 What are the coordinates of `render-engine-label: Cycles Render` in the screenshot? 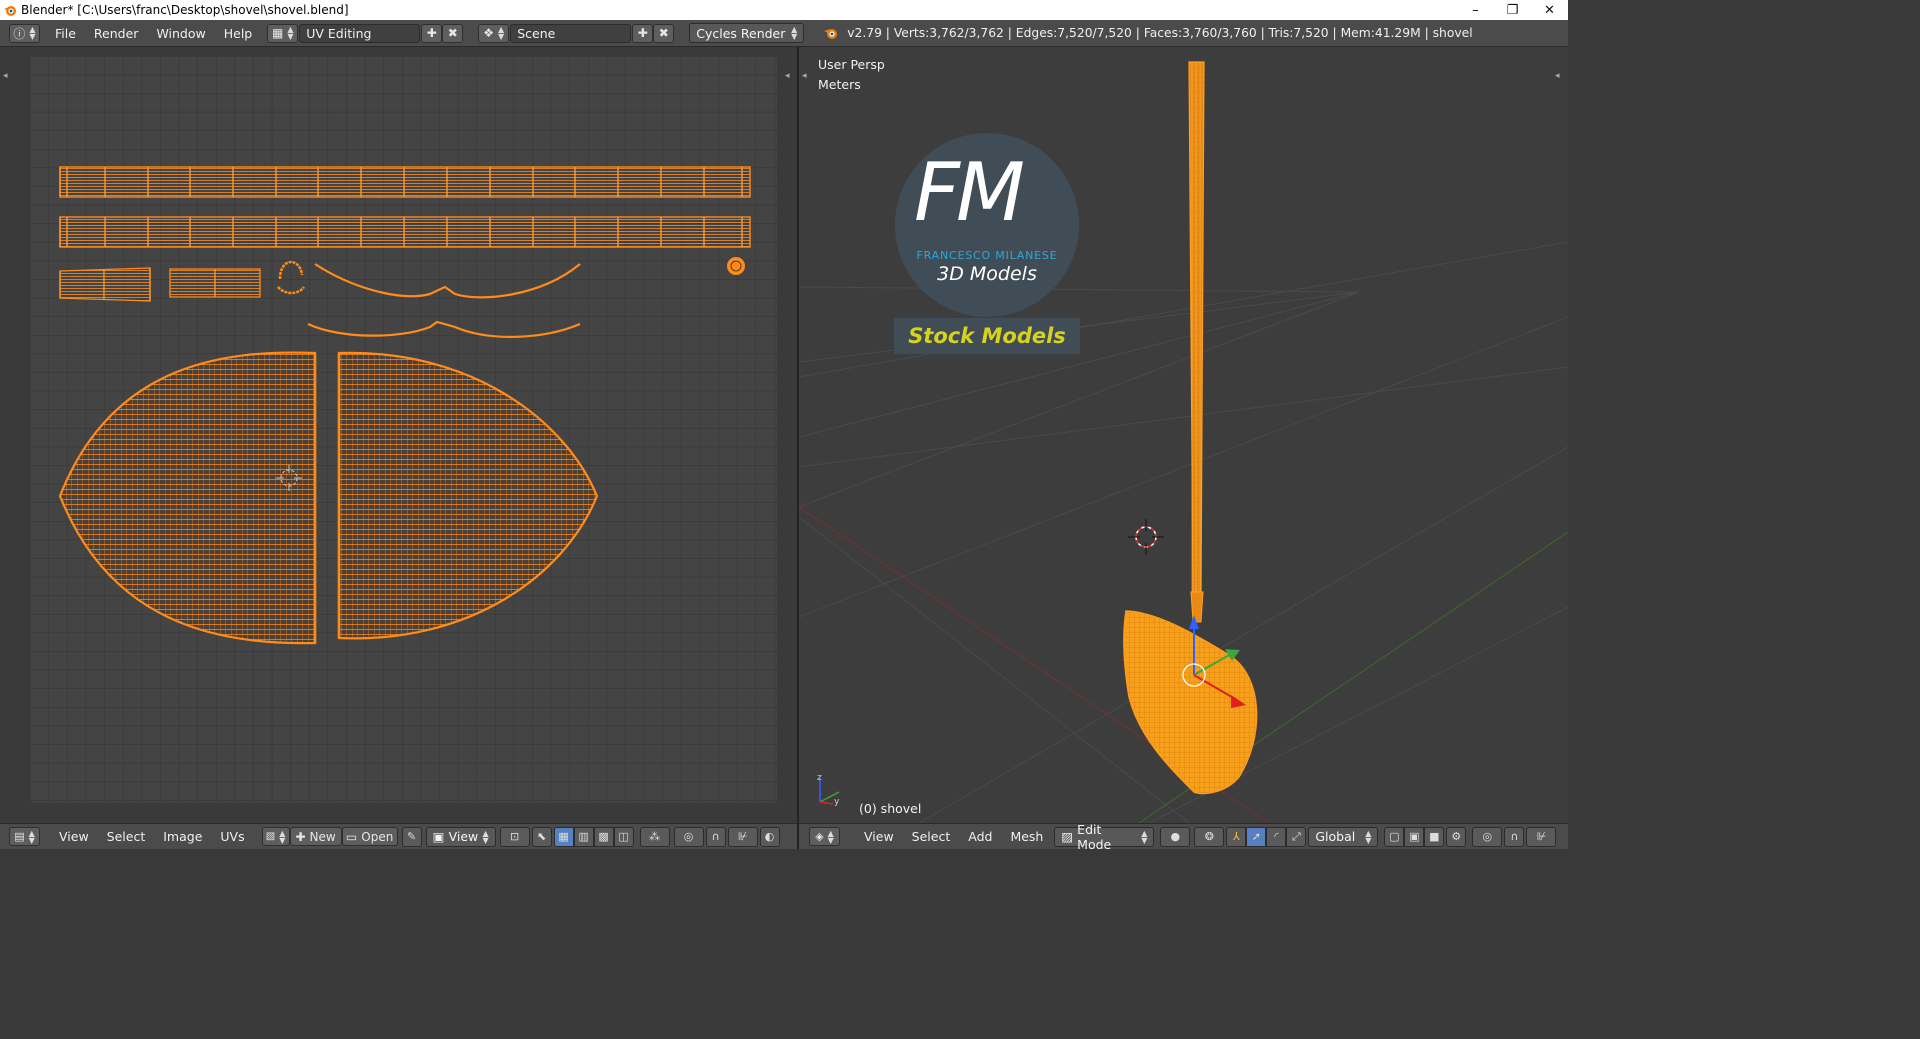 It's located at (741, 33).